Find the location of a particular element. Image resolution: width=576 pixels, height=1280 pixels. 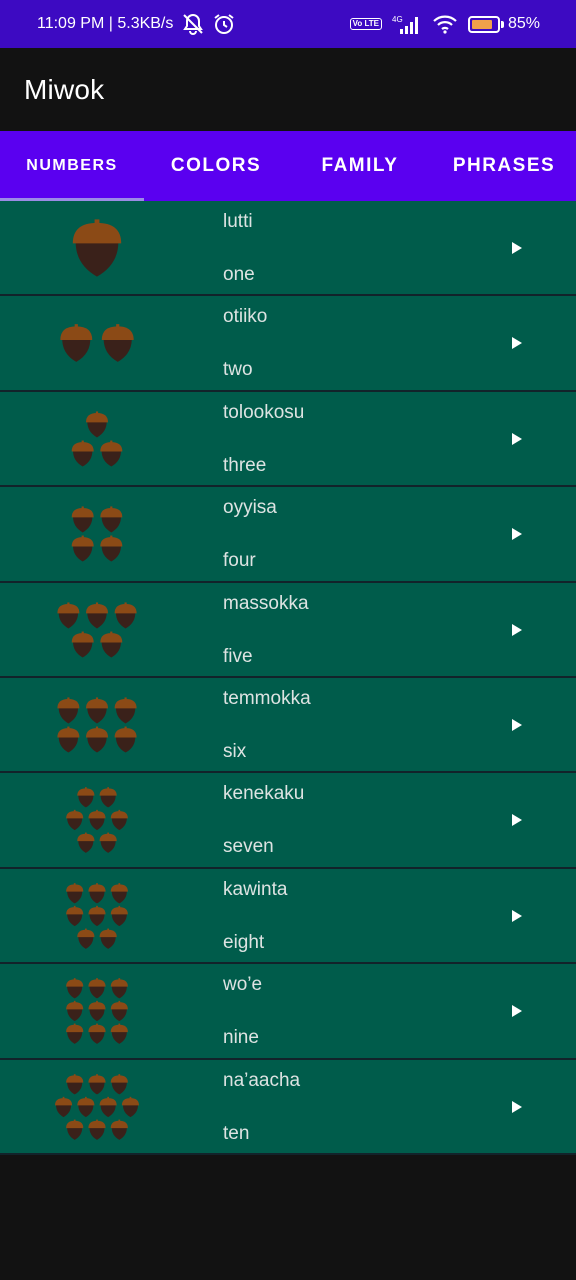

tab-bar: NUMBERS COLORS FAMILY PHRASES is located at coordinates (288, 166).